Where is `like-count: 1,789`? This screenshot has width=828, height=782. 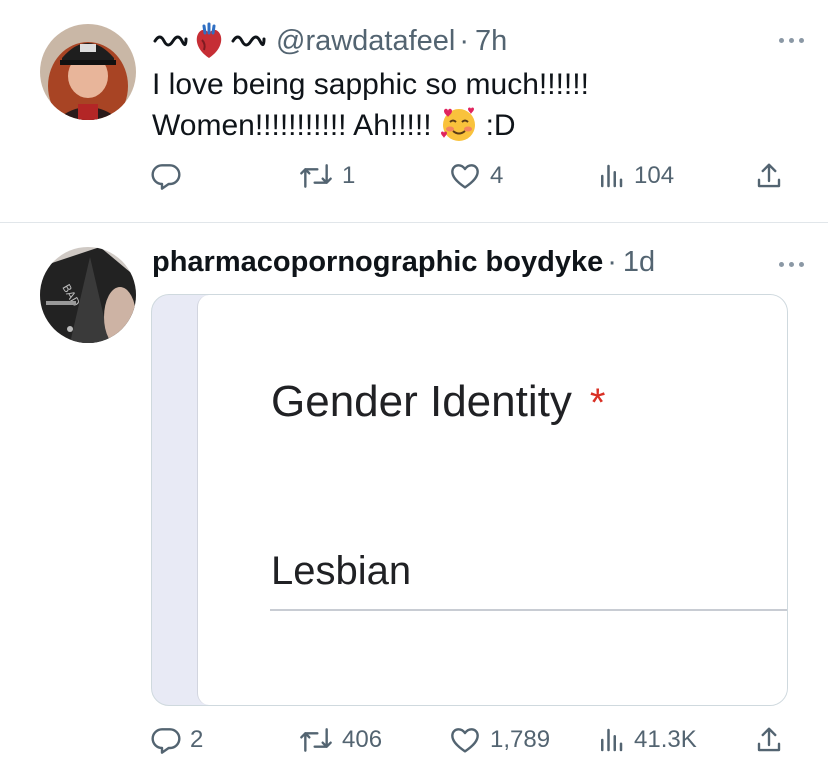
like-count: 1,789 is located at coordinates (520, 739).